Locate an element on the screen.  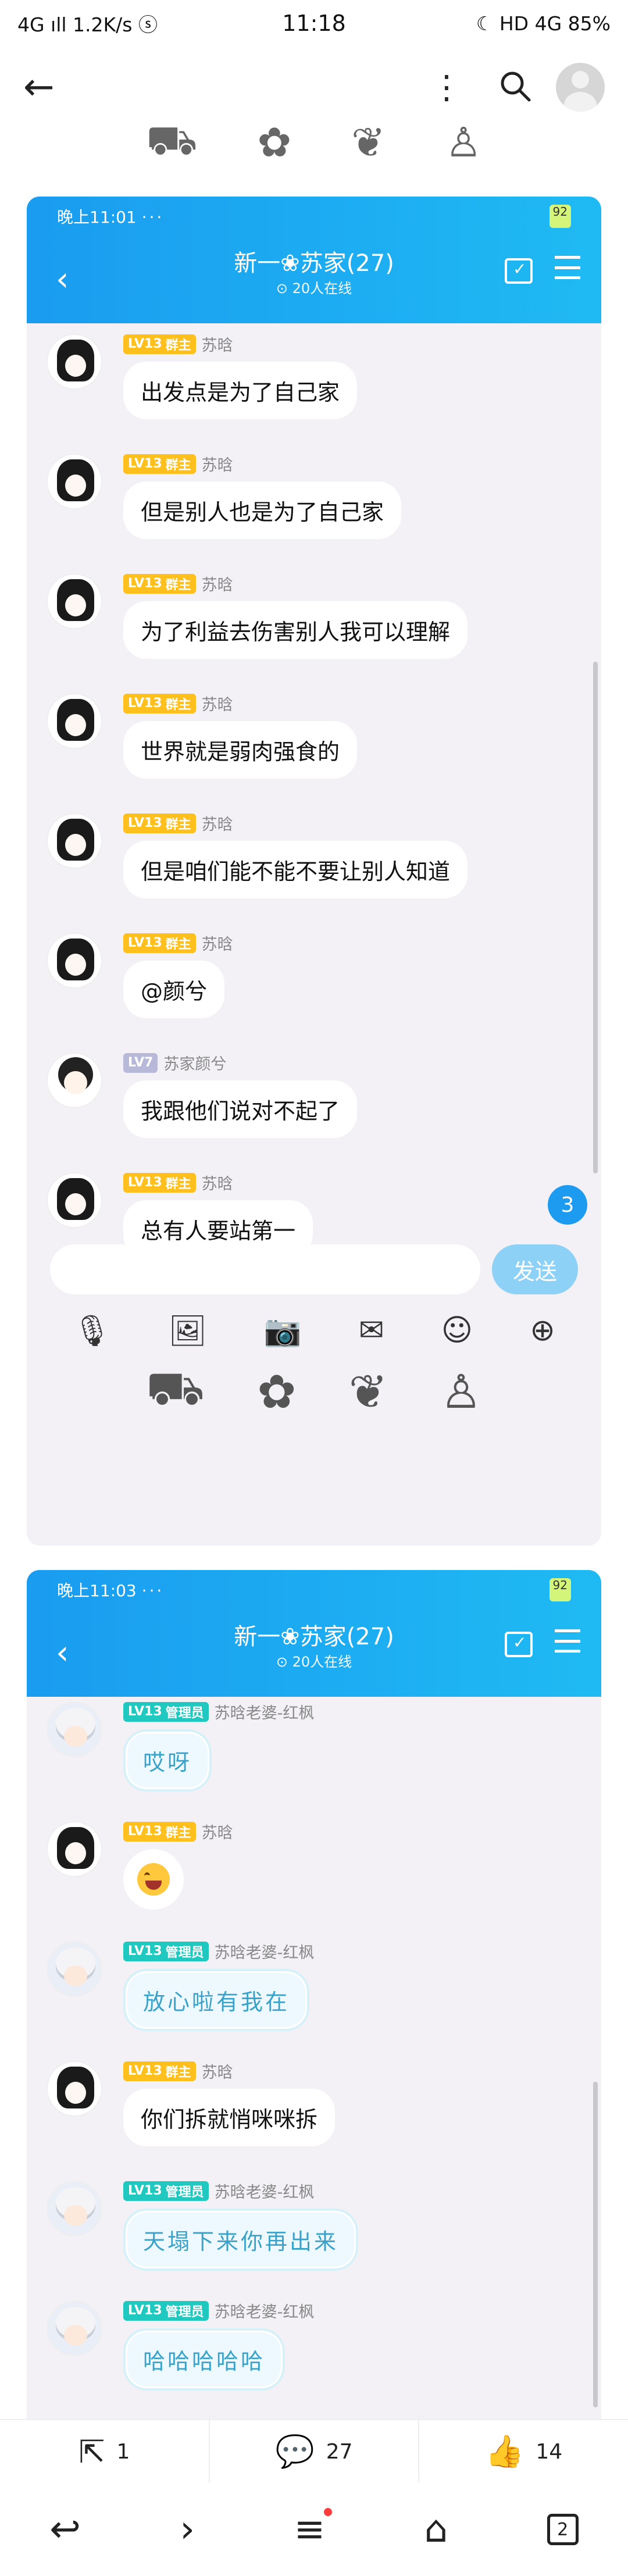
message: LV13 群主 苏晗 为了利益去伤害别人我可以理解 is located at coordinates (314, 628).